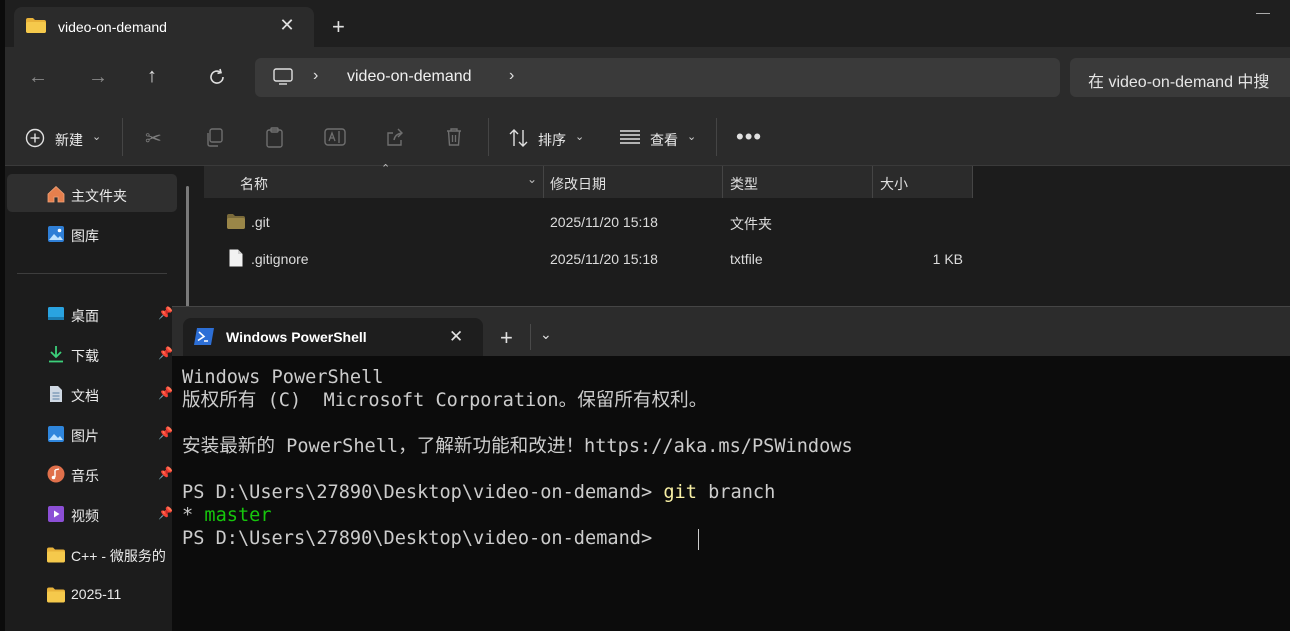  I want to click on paste-icon, so click(274, 137).